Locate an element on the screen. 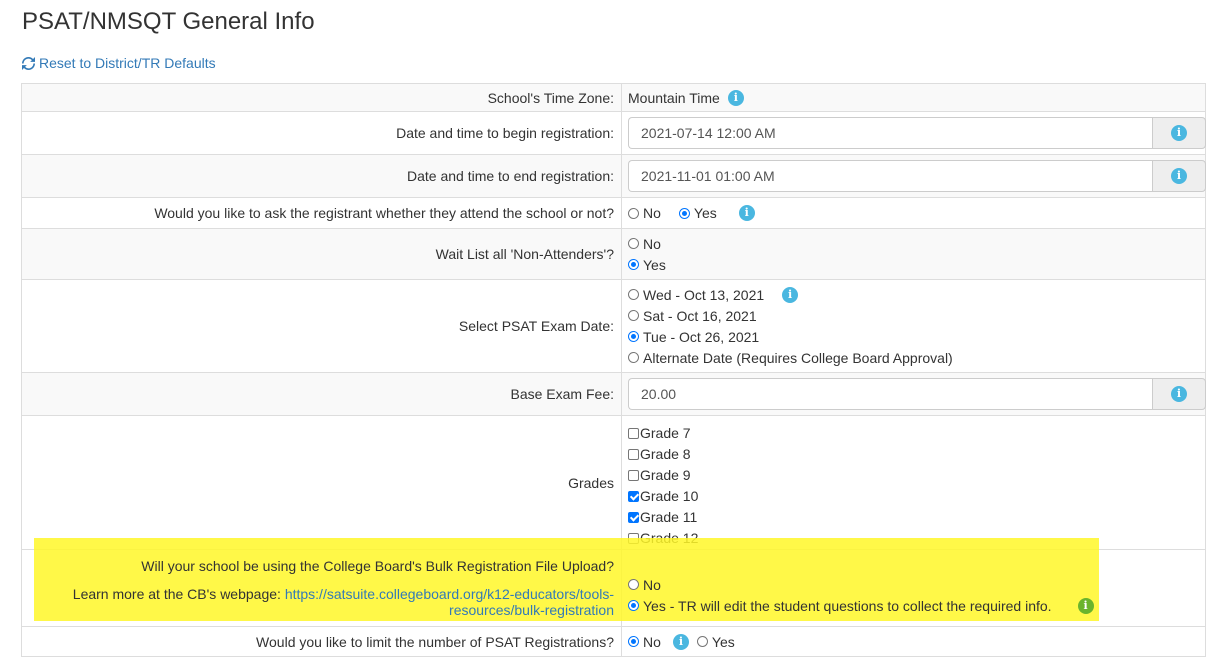 This screenshot has width=1227, height=657. grade-12-checkbox is located at coordinates (633, 538).